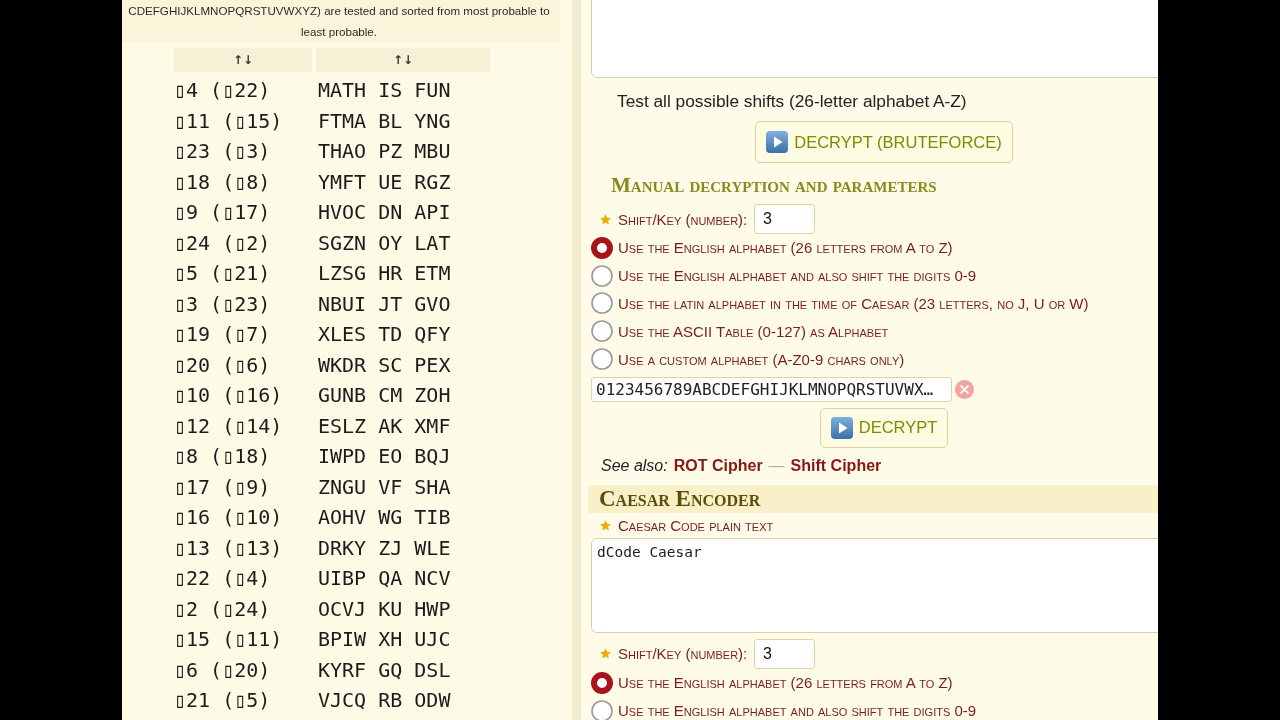 This screenshot has height=720, width=1280. Describe the element at coordinates (223, 213) in the screenshot. I see `shift-cell-text: ▯9 (▯17)` at that location.